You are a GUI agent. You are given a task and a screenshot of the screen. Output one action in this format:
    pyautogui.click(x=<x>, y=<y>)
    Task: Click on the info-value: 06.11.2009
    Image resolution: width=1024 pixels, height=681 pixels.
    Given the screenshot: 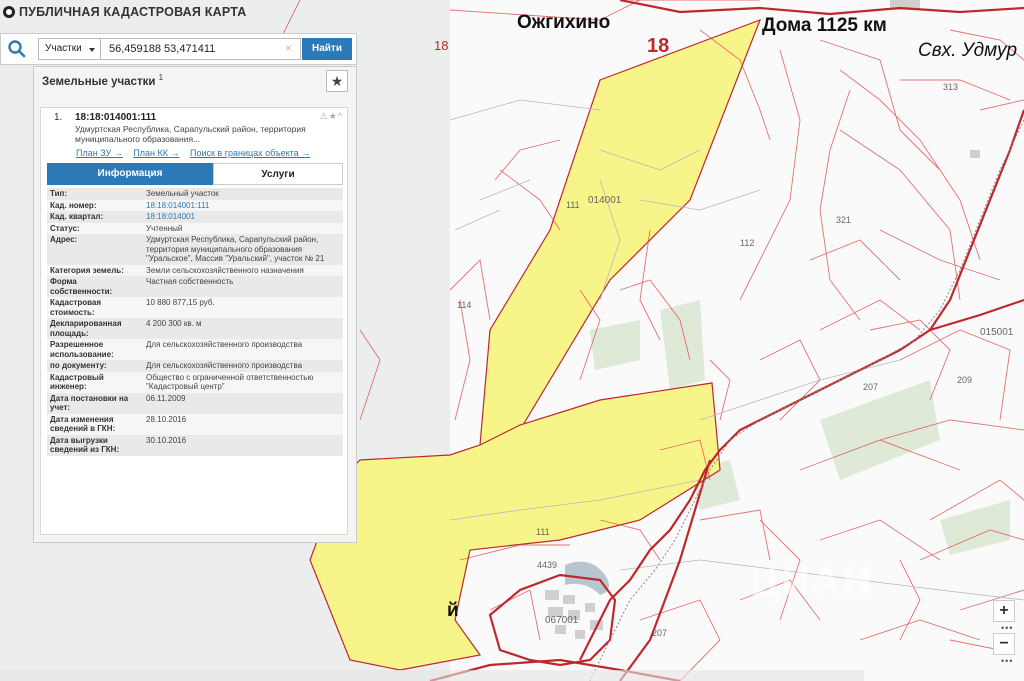 What is the action you would take?
    pyautogui.click(x=243, y=403)
    